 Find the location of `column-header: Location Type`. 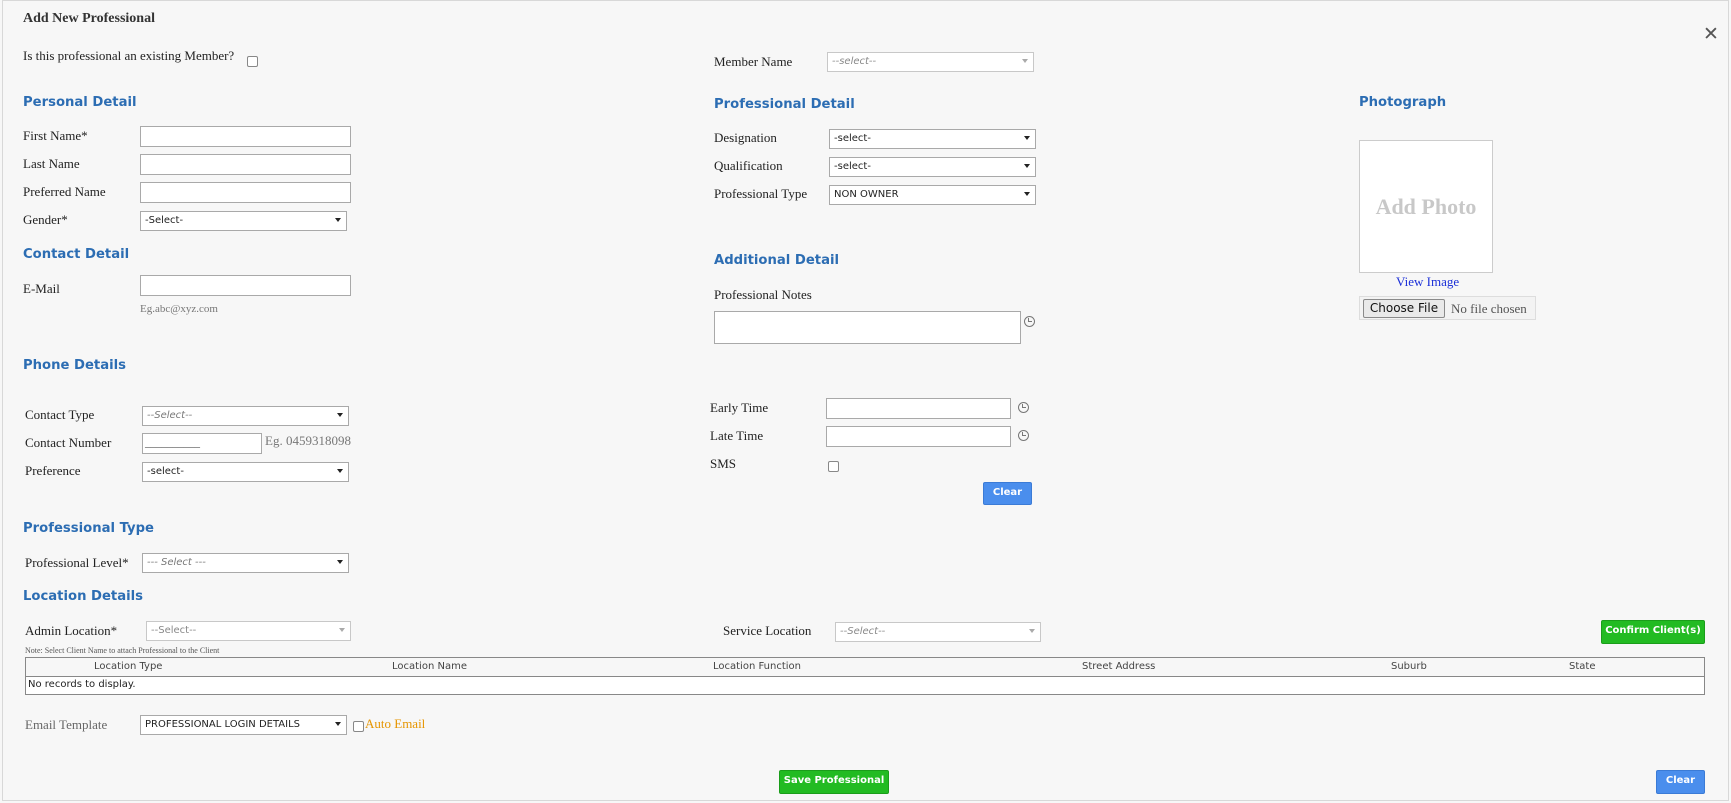

column-header: Location Type is located at coordinates (128, 666).